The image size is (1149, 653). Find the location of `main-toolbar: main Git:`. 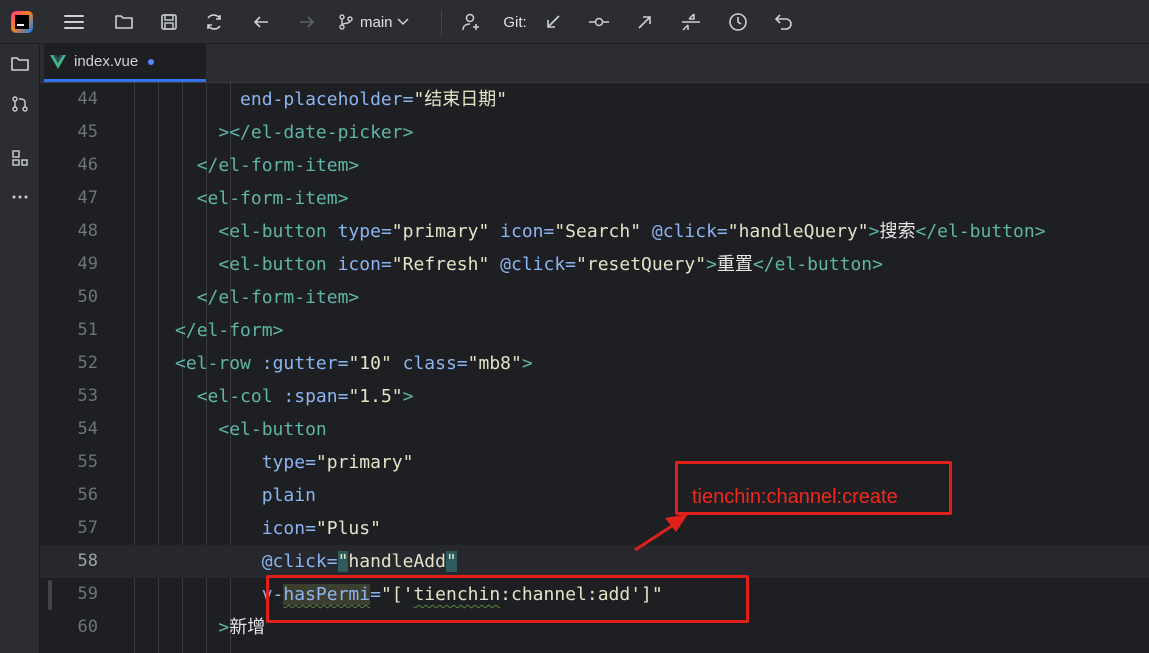

main-toolbar: main Git: is located at coordinates (574, 22).